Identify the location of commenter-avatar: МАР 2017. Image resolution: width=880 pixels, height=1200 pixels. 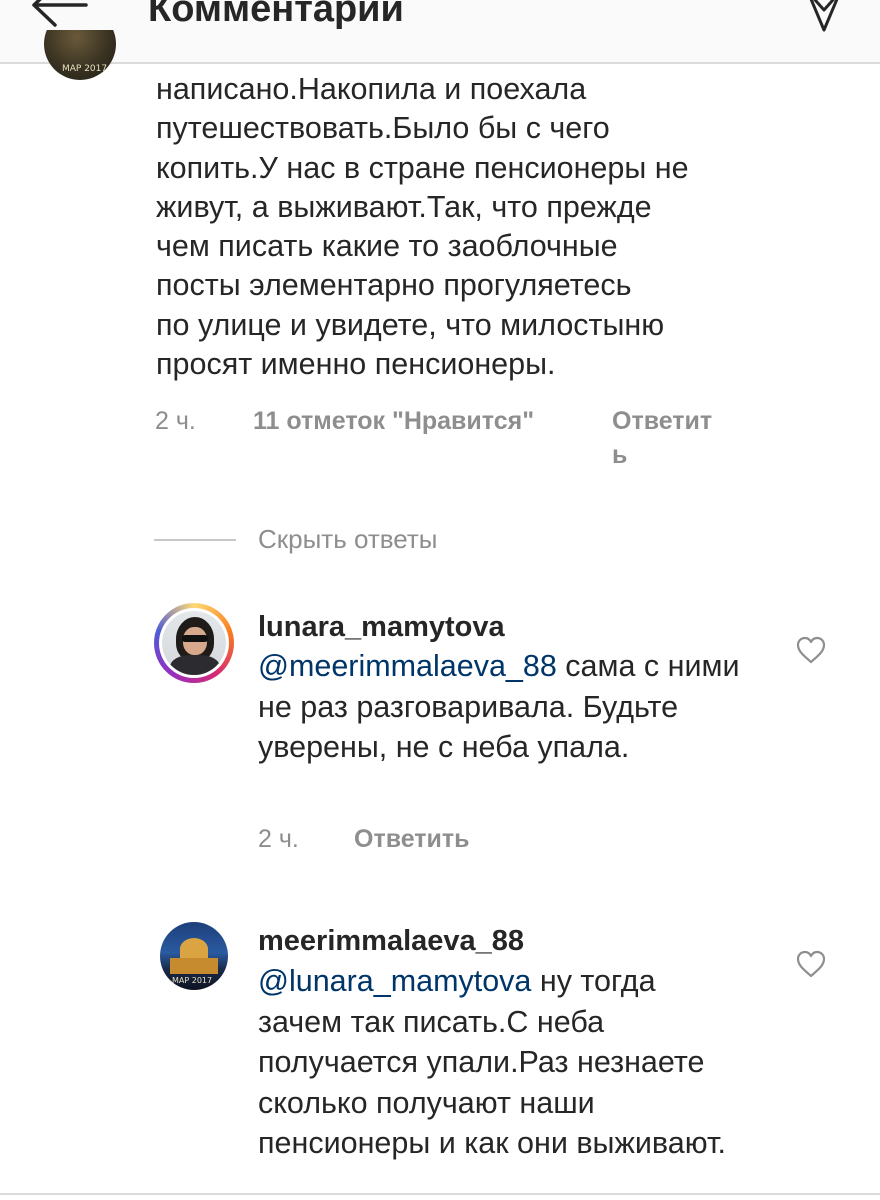
(80, 55).